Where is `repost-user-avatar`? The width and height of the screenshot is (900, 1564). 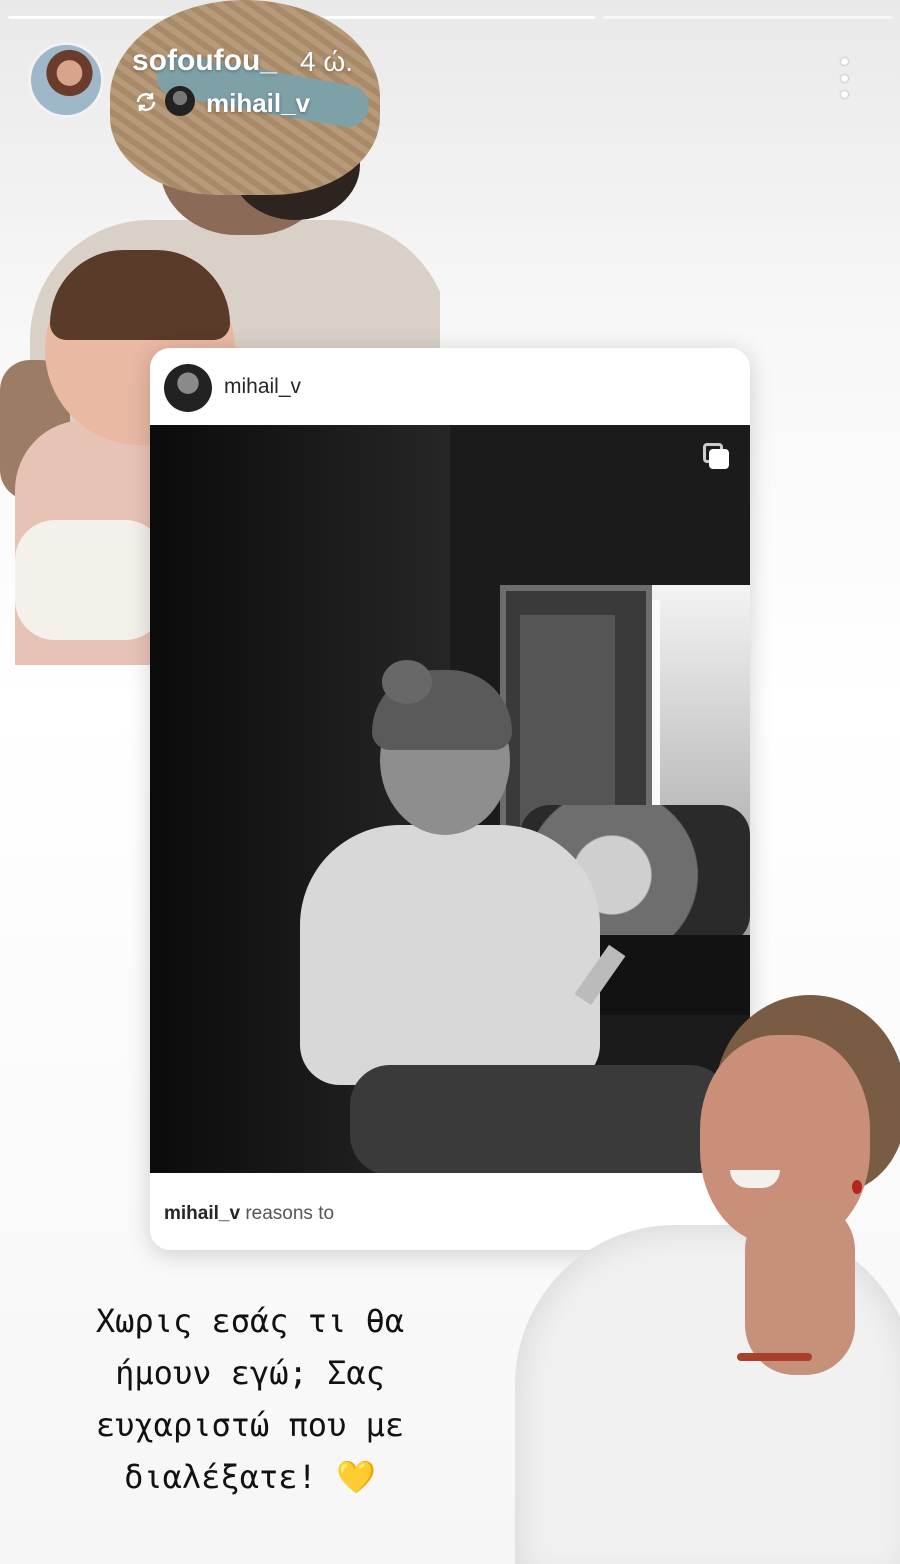
repost-user-avatar is located at coordinates (180, 101).